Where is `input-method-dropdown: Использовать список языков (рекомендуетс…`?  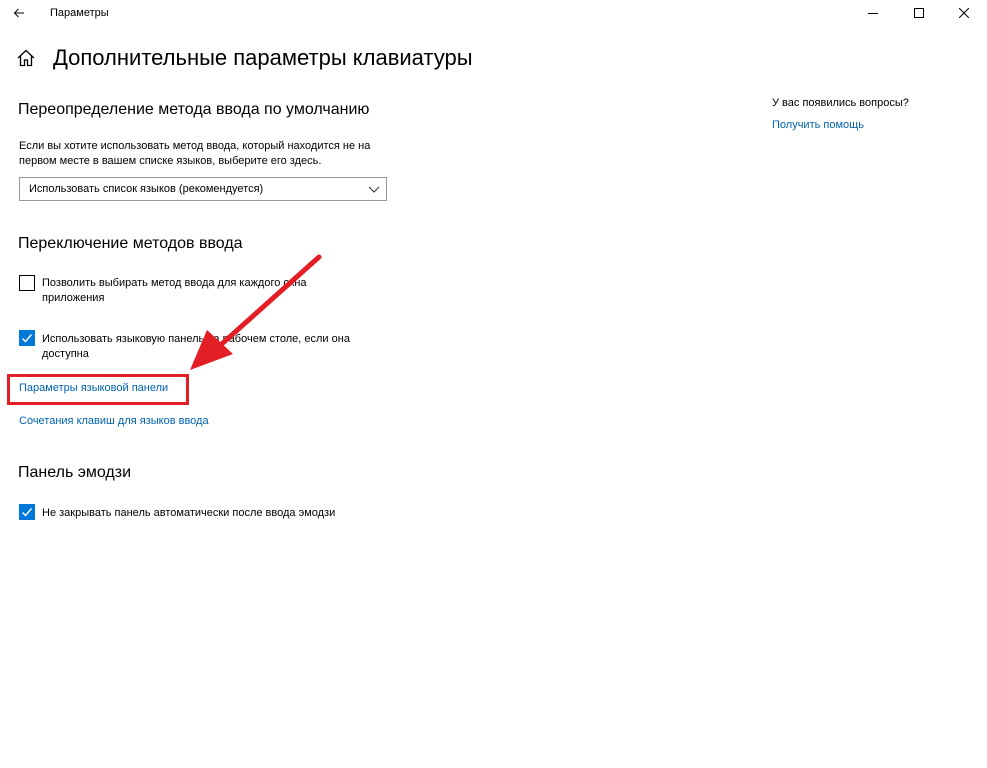 input-method-dropdown: Использовать список языков (рекомендуетс… is located at coordinates (203, 189).